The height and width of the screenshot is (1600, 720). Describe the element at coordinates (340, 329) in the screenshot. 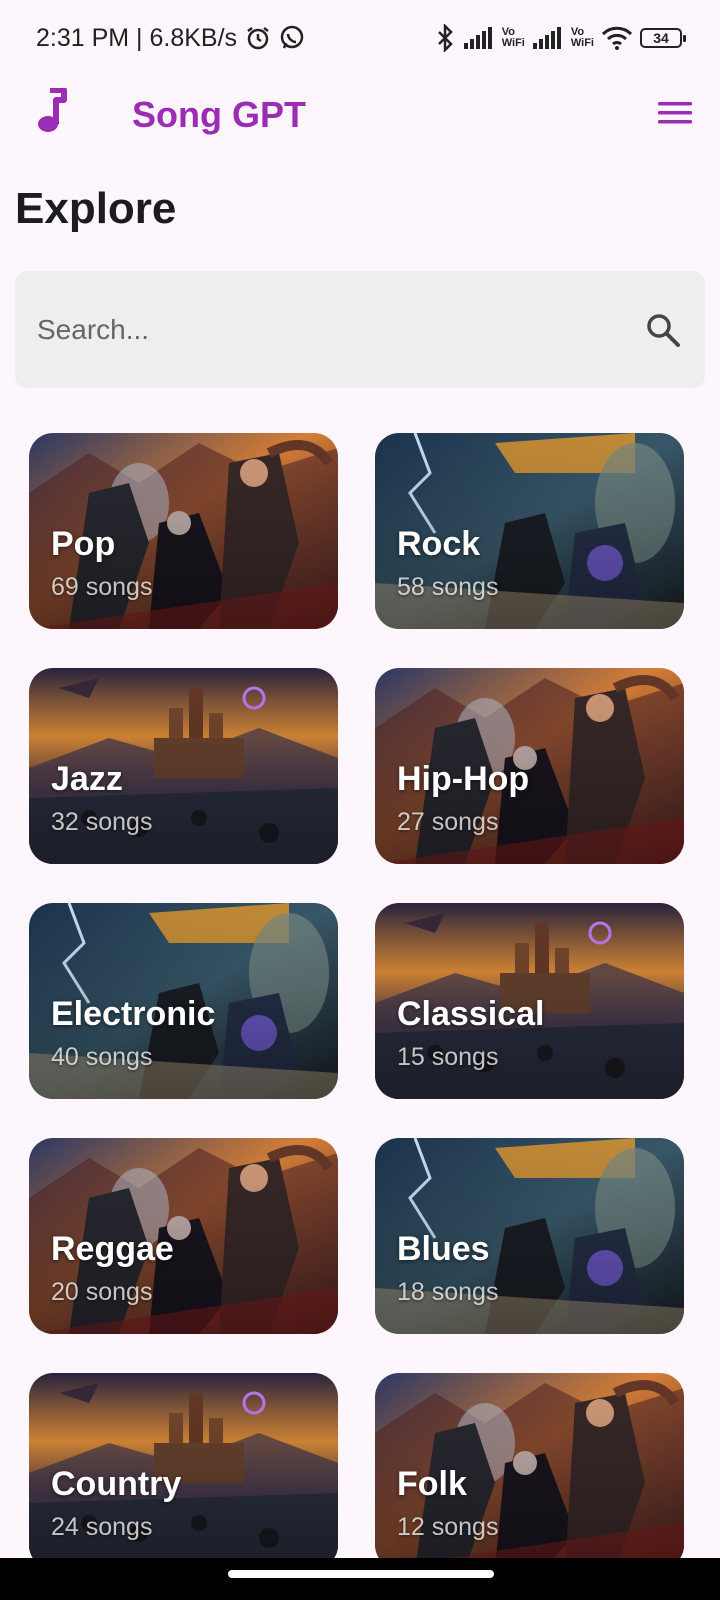

I see `search-input` at that location.